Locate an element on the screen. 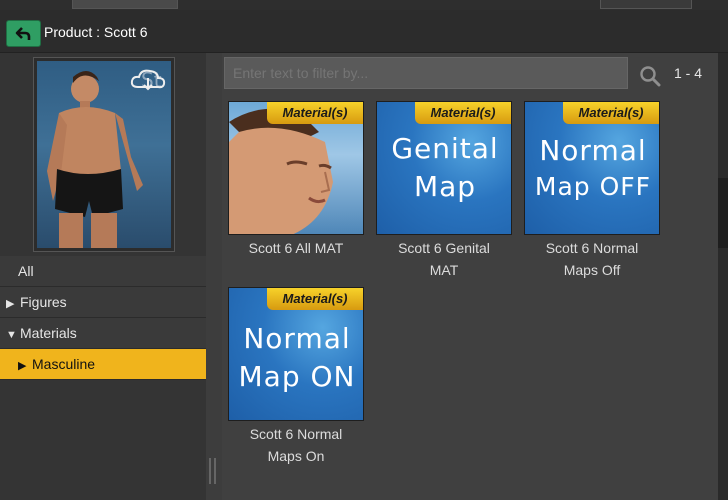 Image resolution: width=728 pixels, height=500 pixels. back-button is located at coordinates (23, 33).